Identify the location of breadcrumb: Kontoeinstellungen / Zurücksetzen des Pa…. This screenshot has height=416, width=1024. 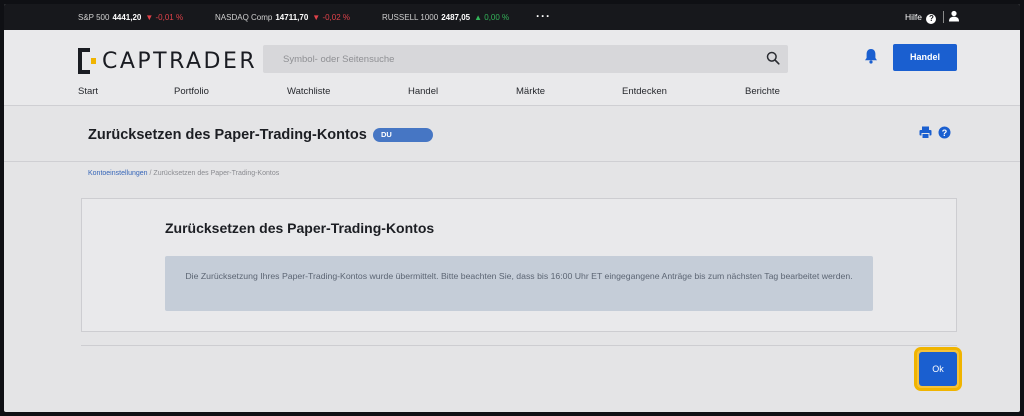
(183, 173).